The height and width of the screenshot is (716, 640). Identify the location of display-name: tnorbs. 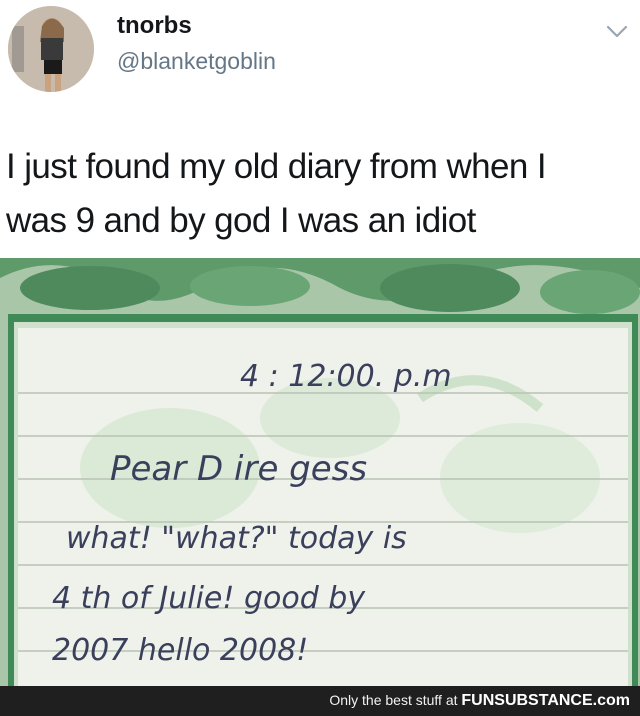
(154, 26).